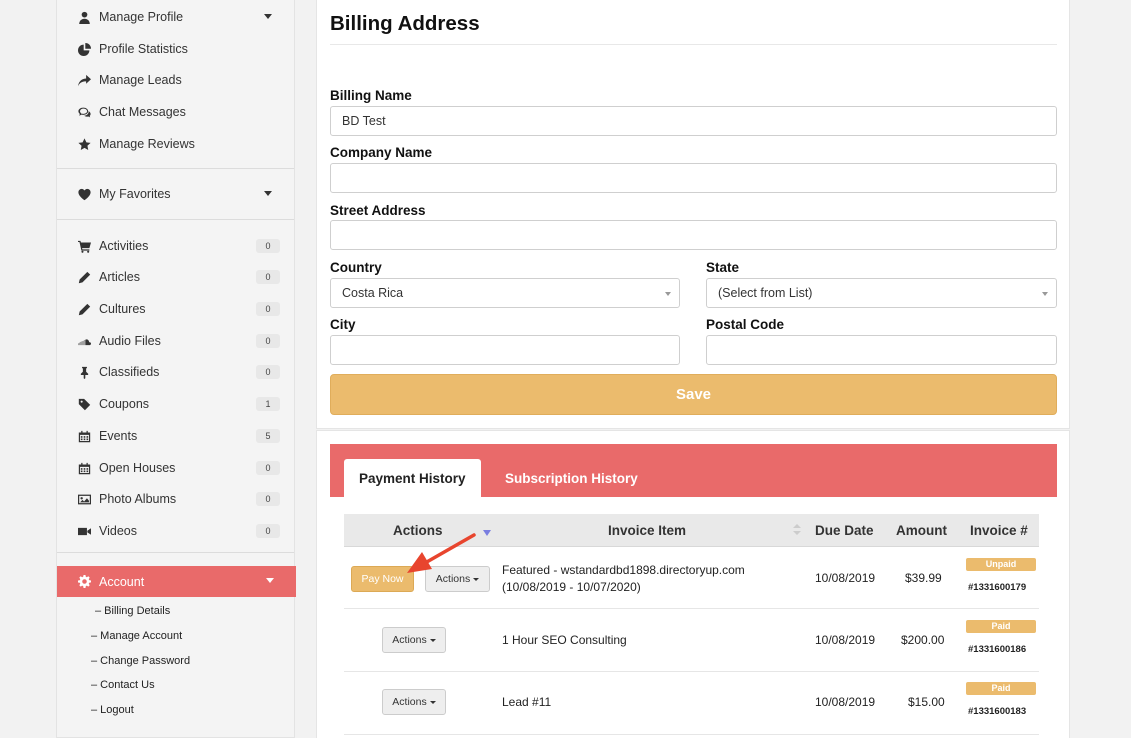 Image resolution: width=1131 pixels, height=738 pixels. I want to click on amount: $200.00, so click(923, 640).